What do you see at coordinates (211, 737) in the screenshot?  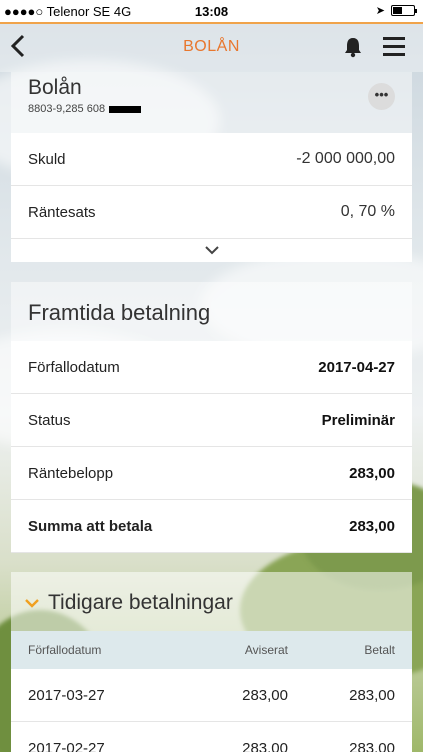 I see `table-row: 2017-02-27 283,00 283,00` at bounding box center [211, 737].